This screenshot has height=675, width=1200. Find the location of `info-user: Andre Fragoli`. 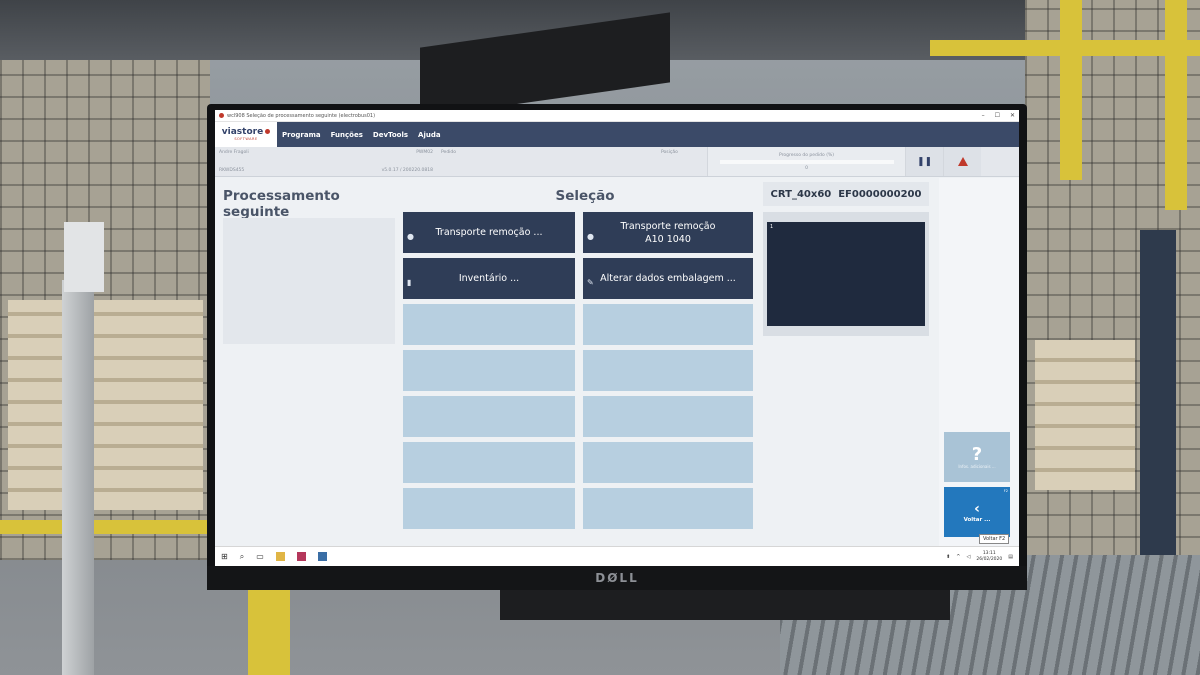

info-user: Andre Fragoli is located at coordinates (234, 152).